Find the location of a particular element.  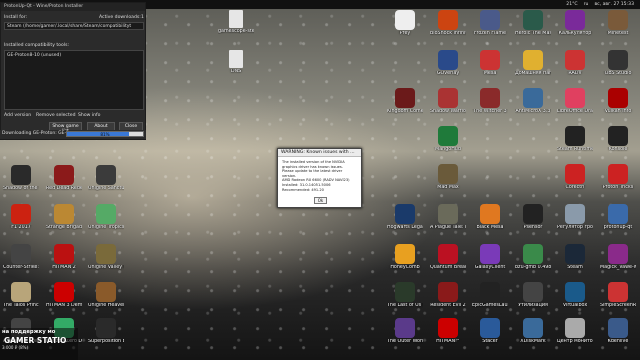

desktop-icon: HITMAN 2 is located at coordinates (64, 261).